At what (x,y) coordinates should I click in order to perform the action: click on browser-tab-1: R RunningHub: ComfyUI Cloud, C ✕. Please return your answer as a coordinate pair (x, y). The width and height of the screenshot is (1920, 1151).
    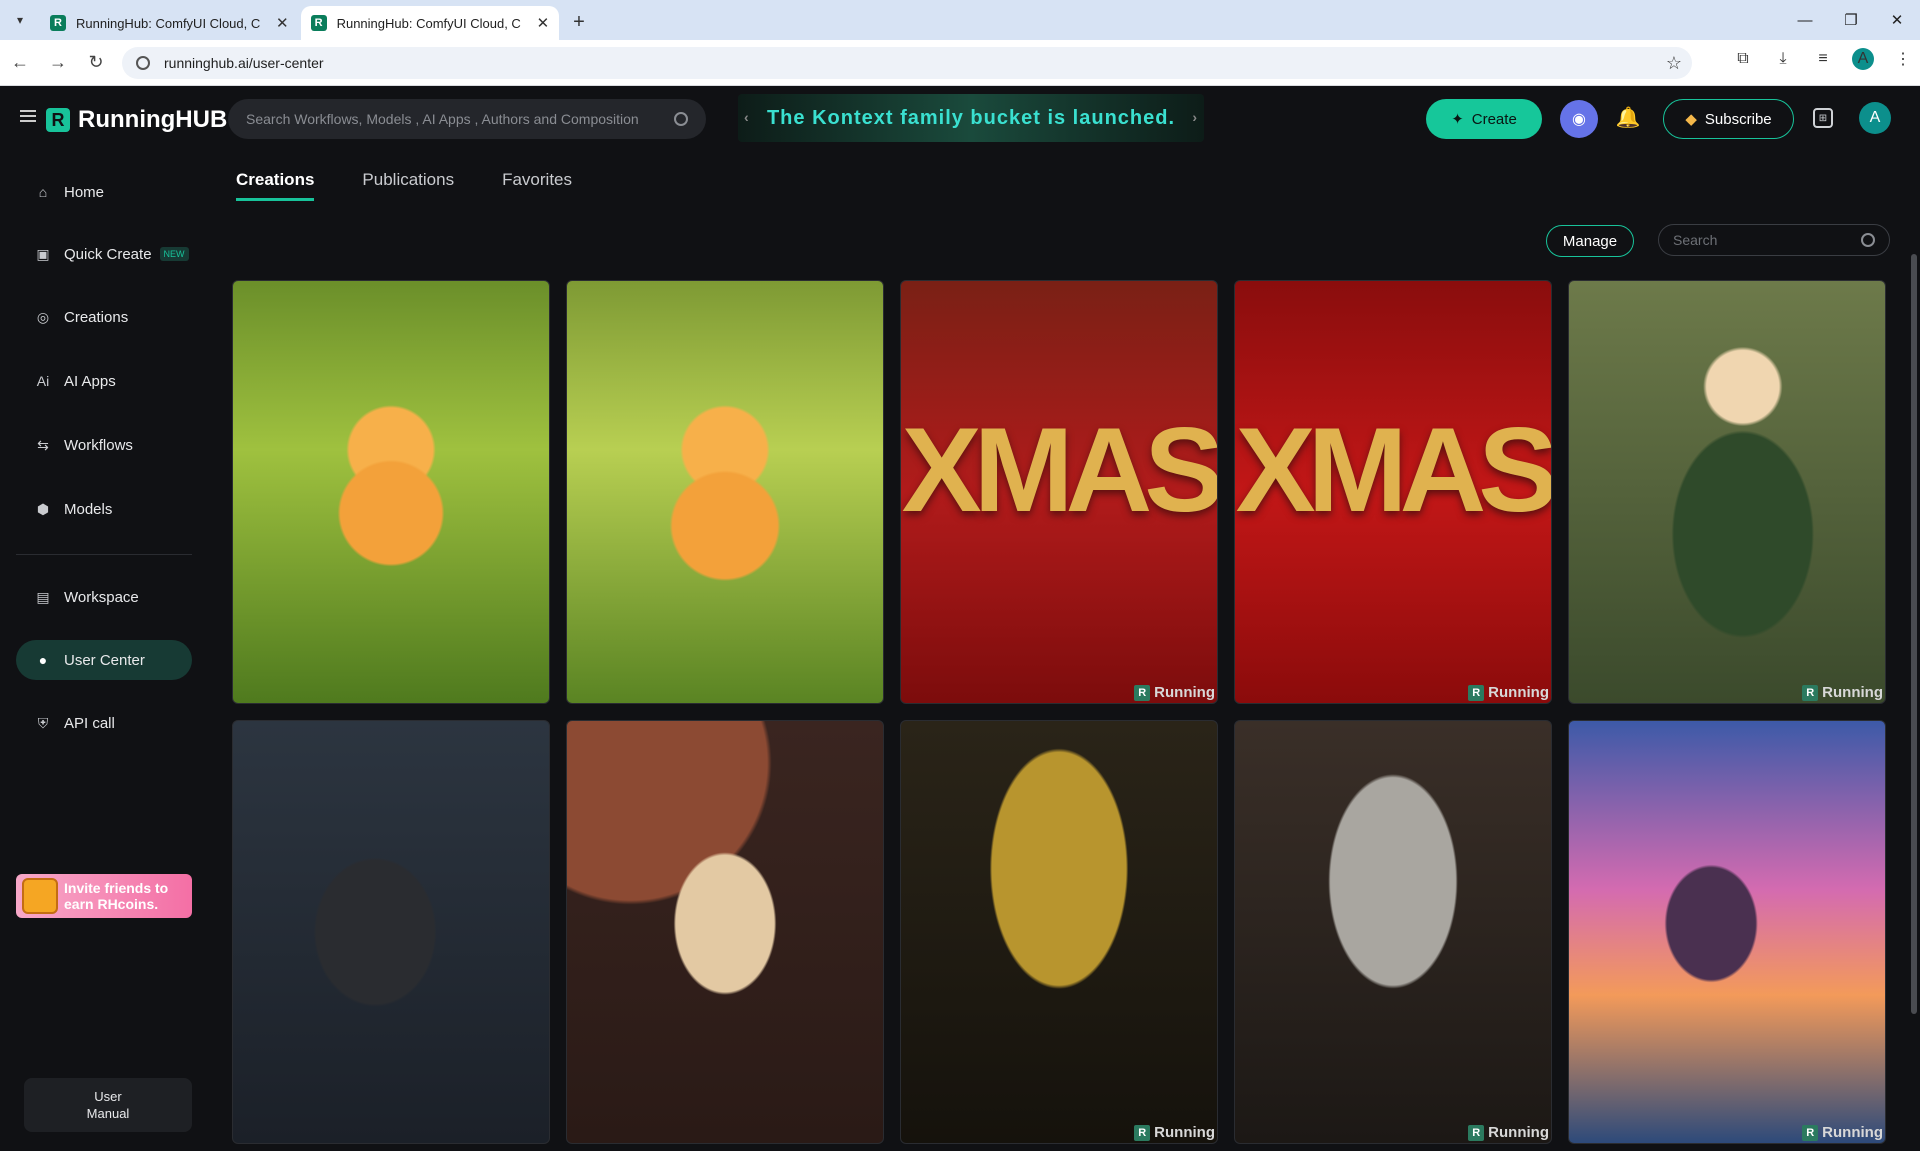
    Looking at the image, I should click on (169, 23).